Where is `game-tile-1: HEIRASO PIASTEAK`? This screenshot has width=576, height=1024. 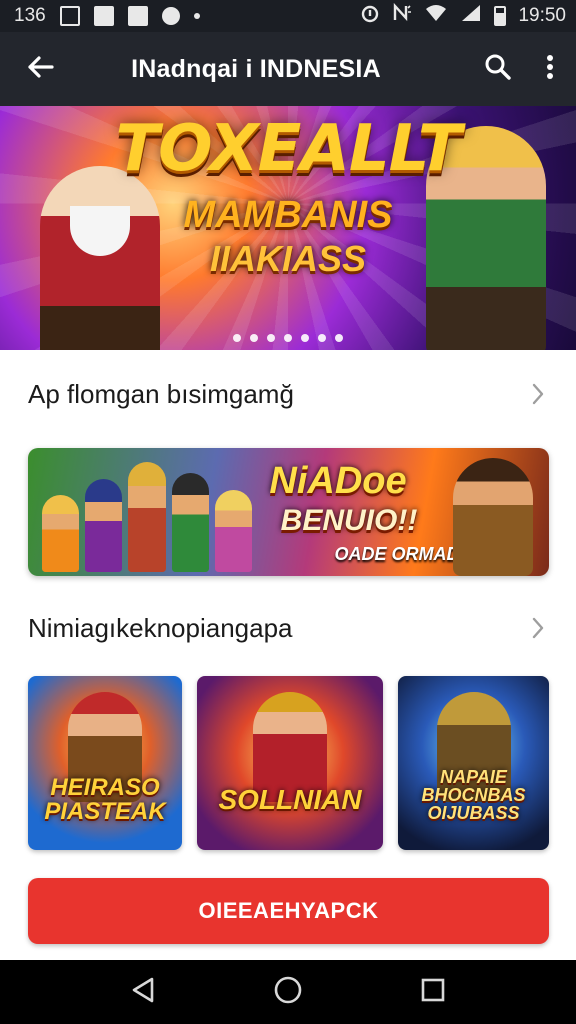
game-tile-1: HEIRASO PIASTEAK is located at coordinates (105, 763).